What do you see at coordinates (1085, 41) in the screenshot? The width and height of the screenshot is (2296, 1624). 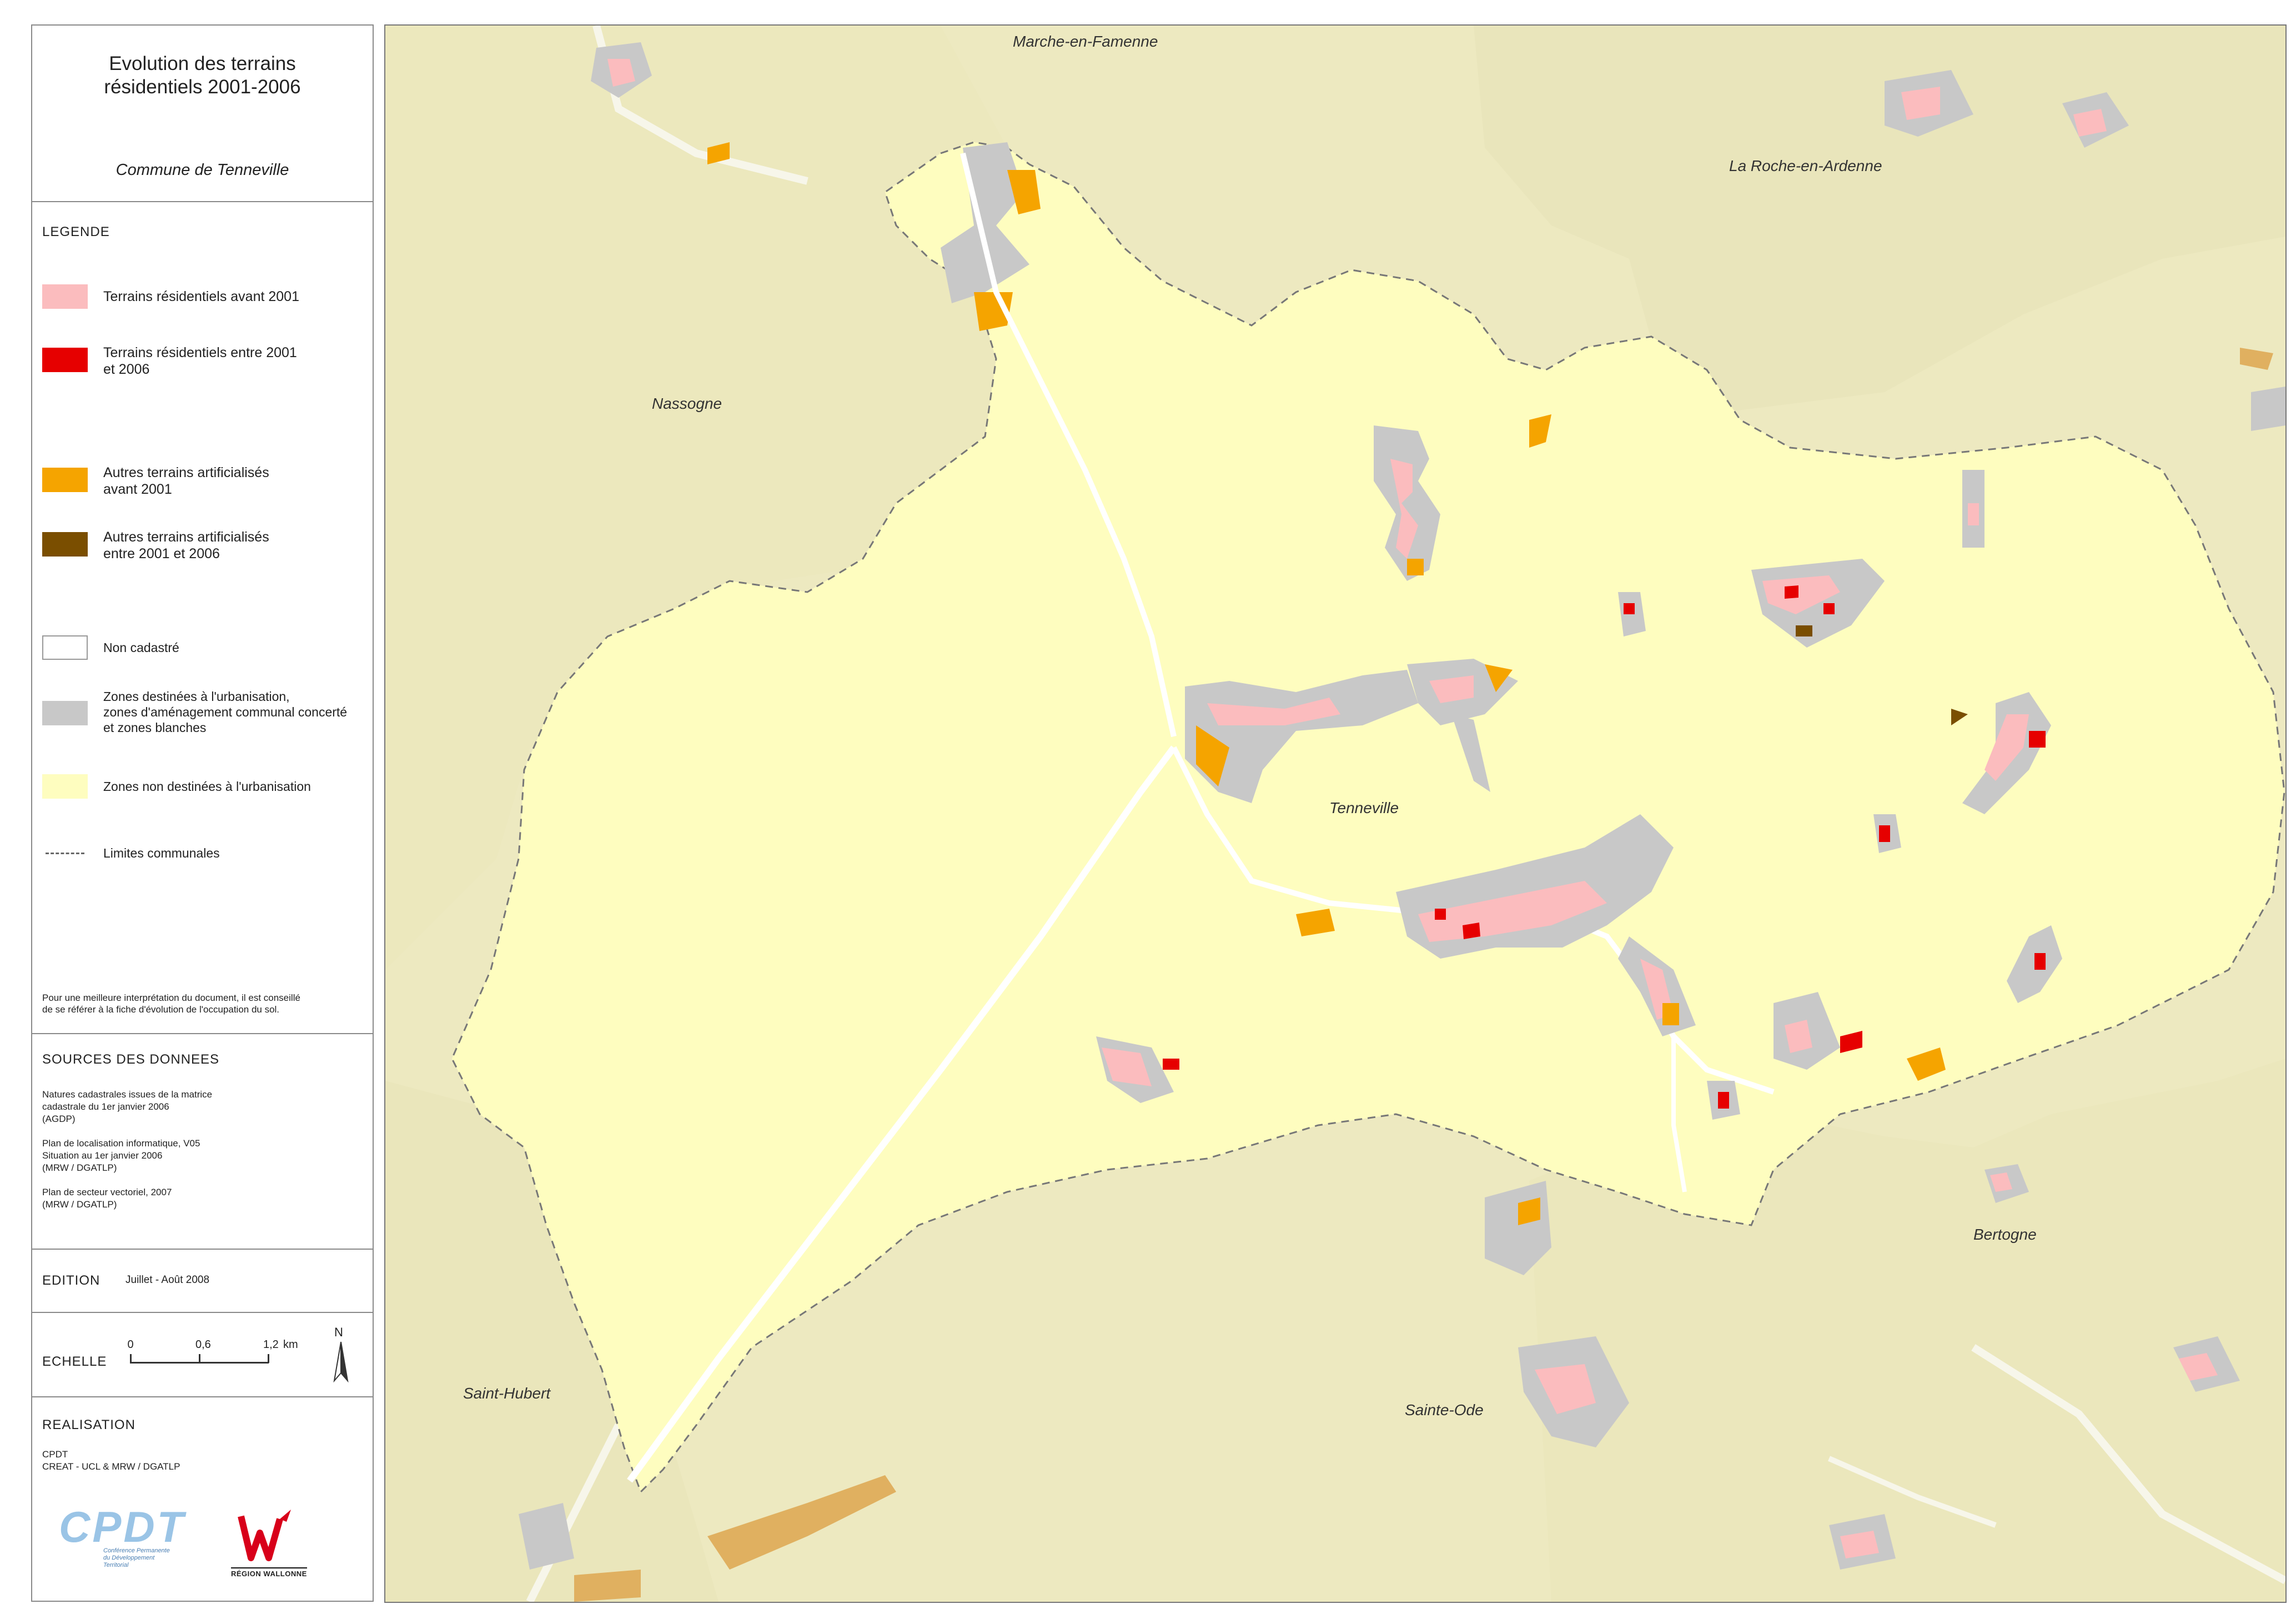 I see `place-label: Marche-en-Famenne` at bounding box center [1085, 41].